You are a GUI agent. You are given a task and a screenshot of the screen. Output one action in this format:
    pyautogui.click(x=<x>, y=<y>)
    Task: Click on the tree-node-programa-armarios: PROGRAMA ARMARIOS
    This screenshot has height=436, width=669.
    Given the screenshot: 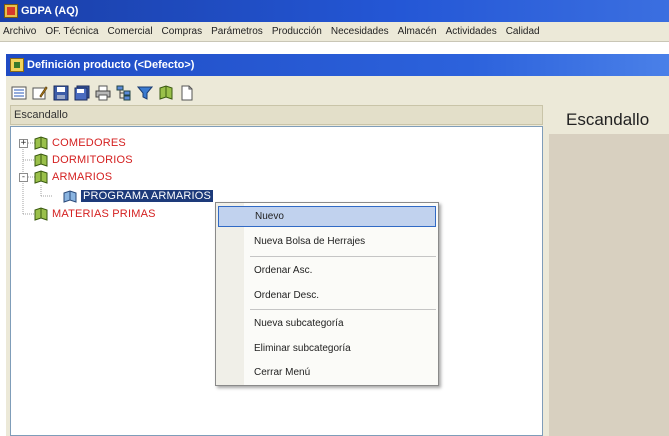 What is the action you would take?
    pyautogui.click(x=138, y=196)
    